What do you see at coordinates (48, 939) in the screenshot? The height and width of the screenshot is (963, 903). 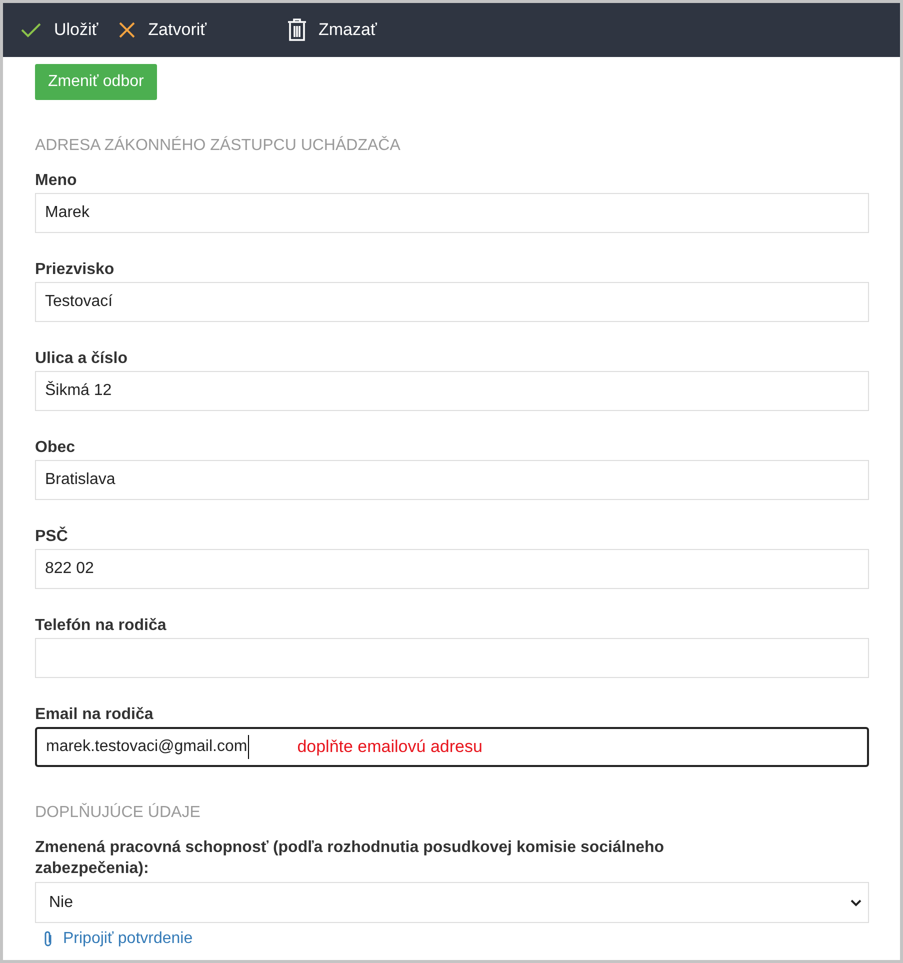 I see `paperclip-icon` at bounding box center [48, 939].